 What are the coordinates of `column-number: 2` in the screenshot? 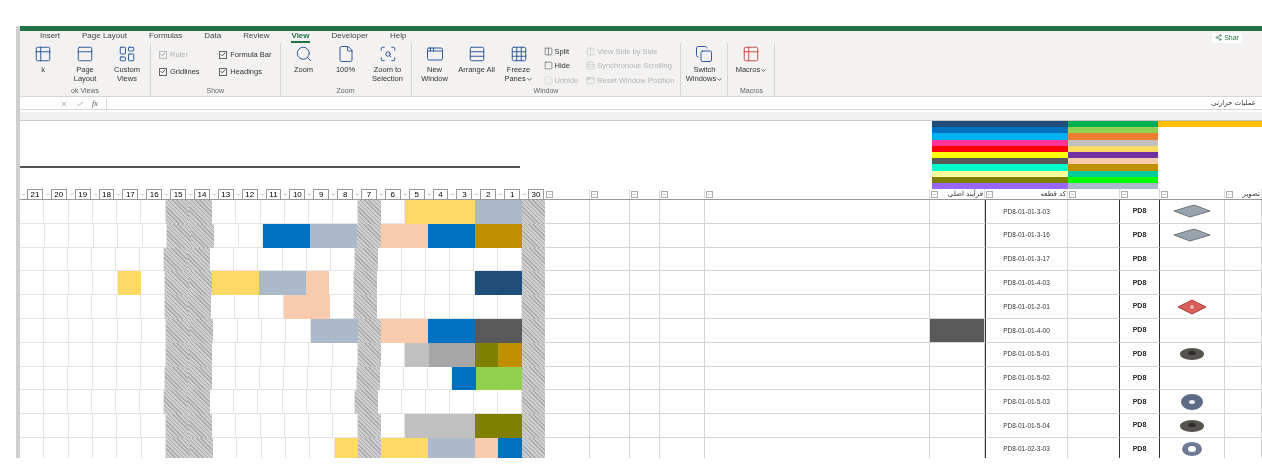 It's located at (488, 194).